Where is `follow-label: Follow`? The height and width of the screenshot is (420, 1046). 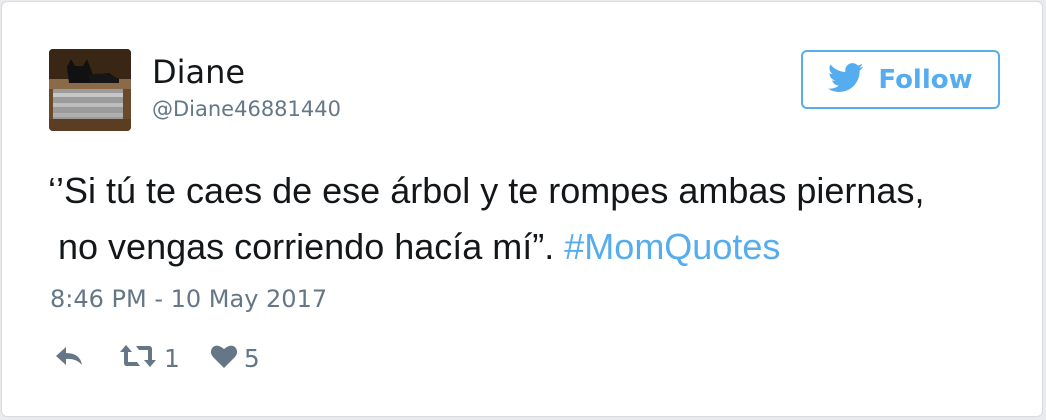
follow-label: Follow is located at coordinates (925, 79).